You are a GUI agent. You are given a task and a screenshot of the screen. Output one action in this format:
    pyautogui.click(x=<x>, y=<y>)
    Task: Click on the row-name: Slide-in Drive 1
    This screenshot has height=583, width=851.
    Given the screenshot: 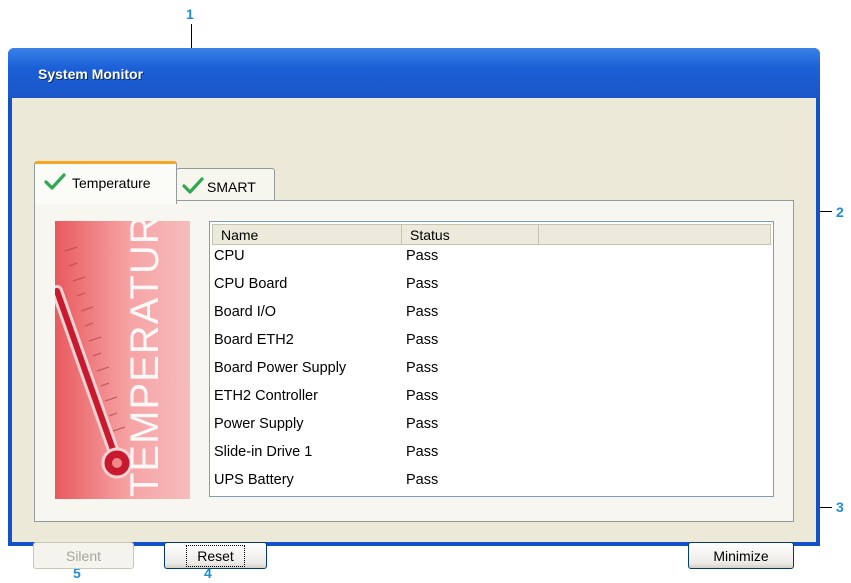 What is the action you would take?
    pyautogui.click(x=263, y=452)
    